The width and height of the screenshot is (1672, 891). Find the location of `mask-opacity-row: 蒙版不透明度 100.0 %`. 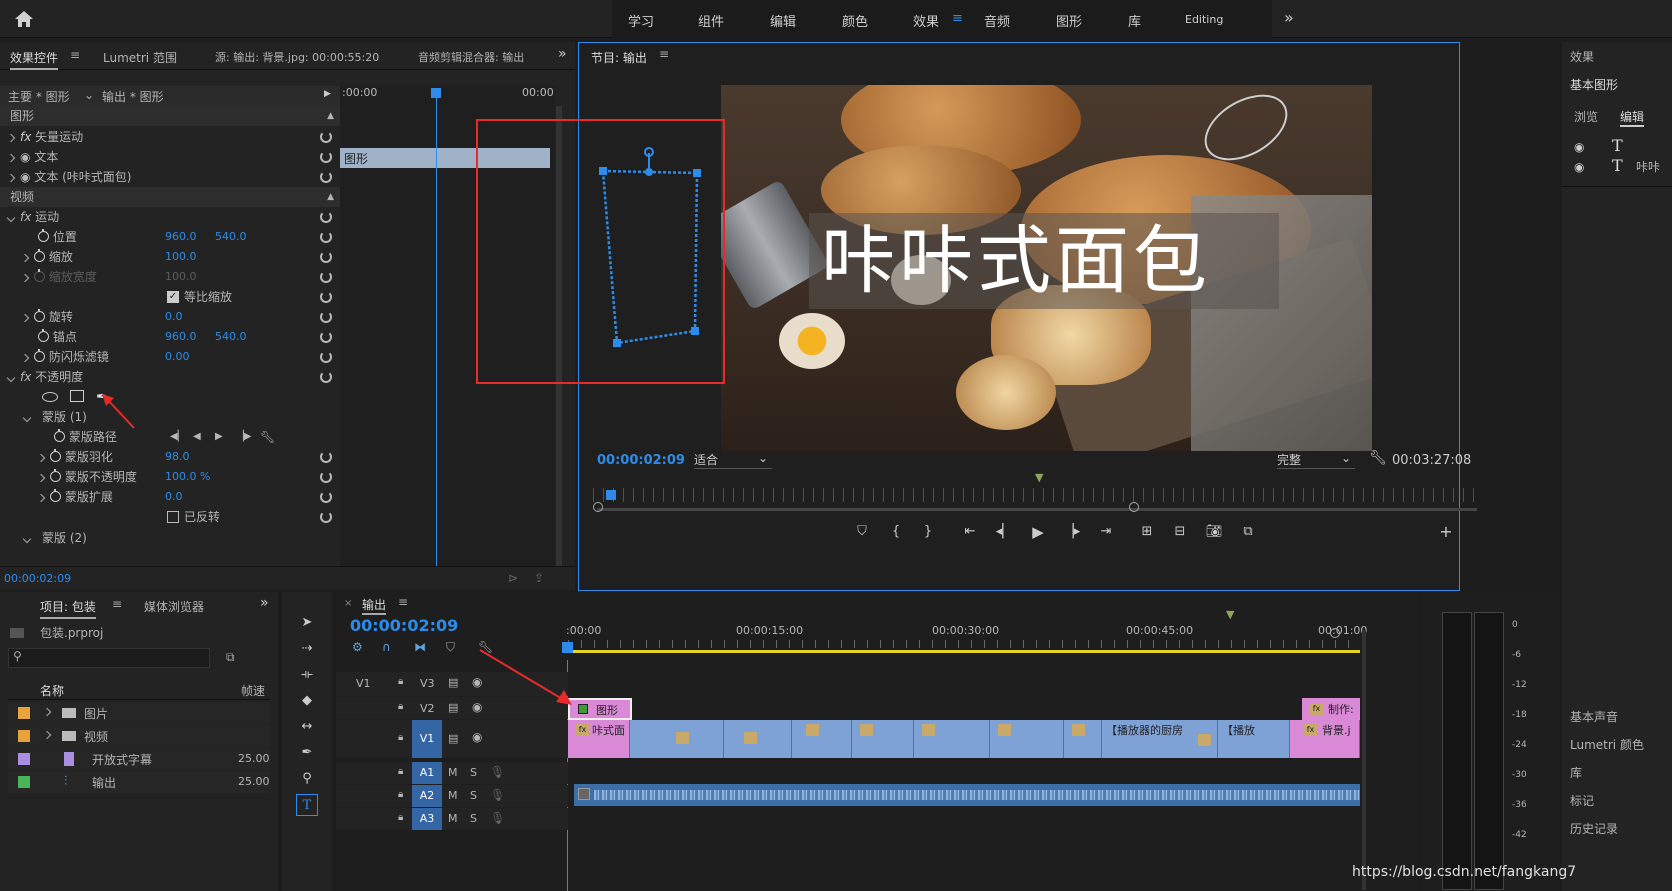

mask-opacity-row: 蒙版不透明度 100.0 % is located at coordinates (170, 477).